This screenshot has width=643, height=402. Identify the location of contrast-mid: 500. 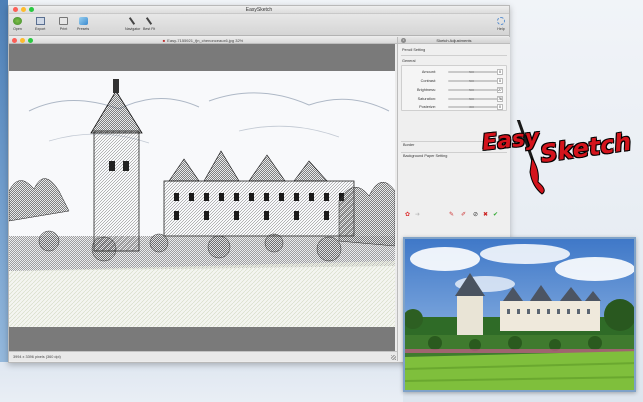
(472, 81).